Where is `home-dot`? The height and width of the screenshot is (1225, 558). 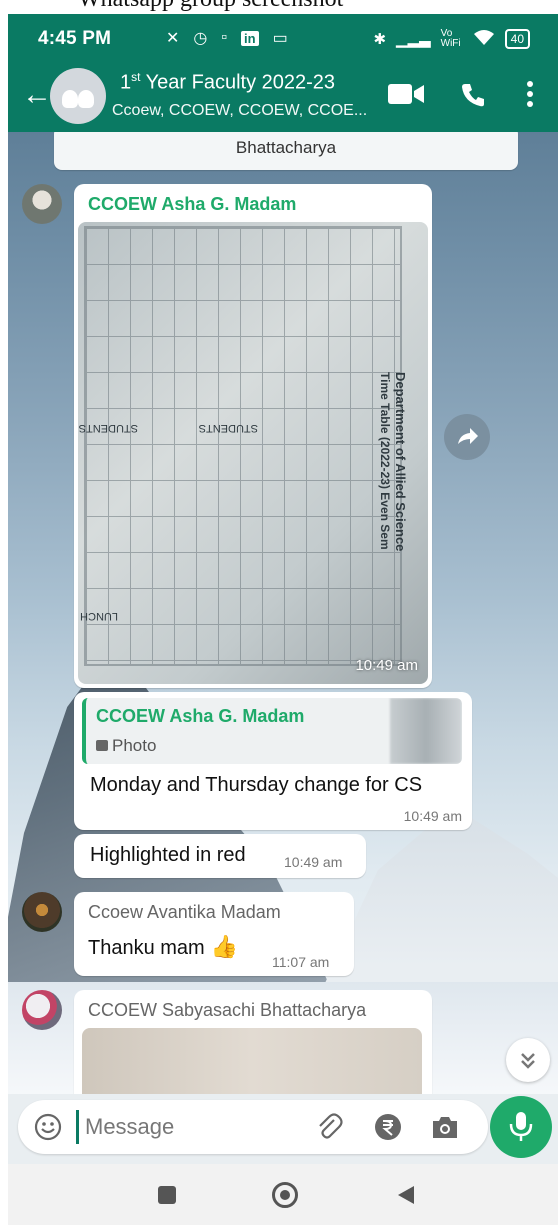 home-dot is located at coordinates (285, 1195).